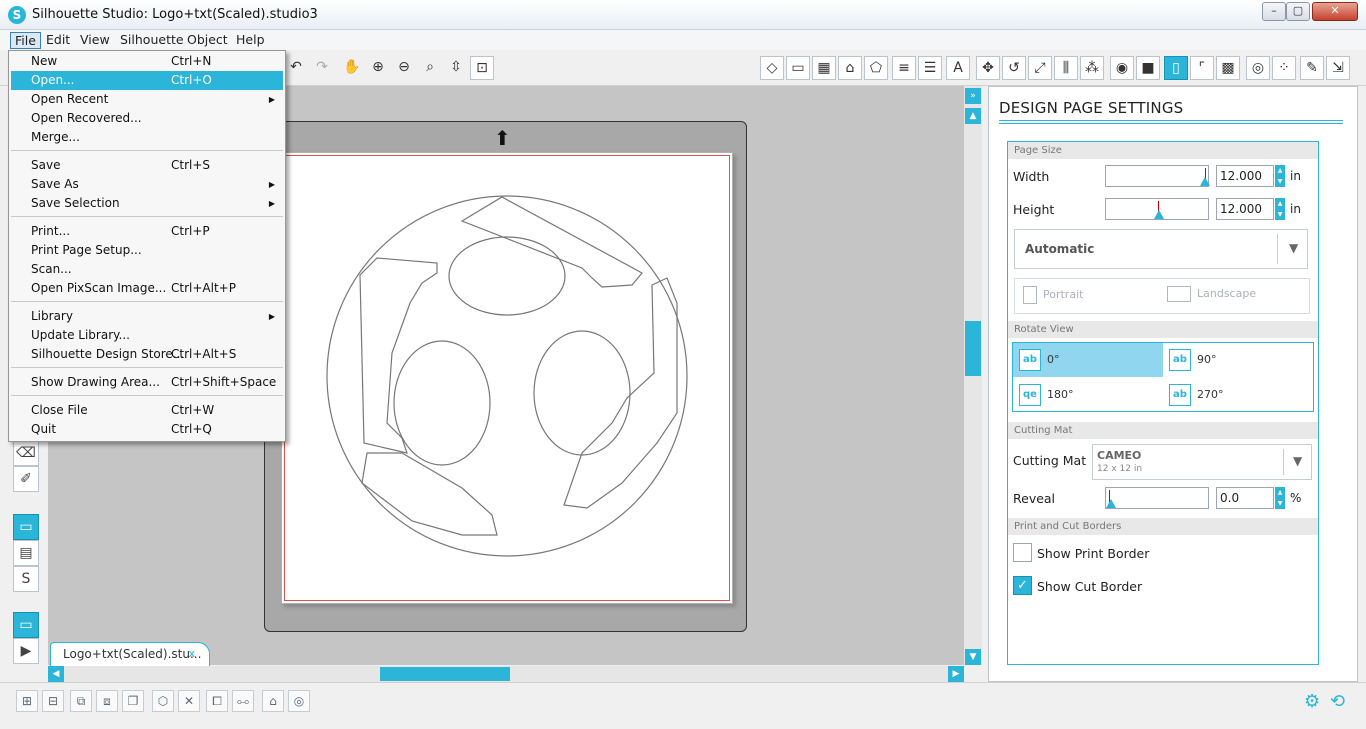 This screenshot has width=1366, height=729. What do you see at coordinates (58, 40) in the screenshot?
I see `menu-edit: Edit` at bounding box center [58, 40].